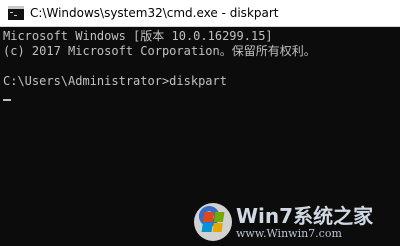 The height and width of the screenshot is (246, 400). I want to click on title-bar: C:\Windows\system32\cmd.exe - diskpart, so click(200, 13).